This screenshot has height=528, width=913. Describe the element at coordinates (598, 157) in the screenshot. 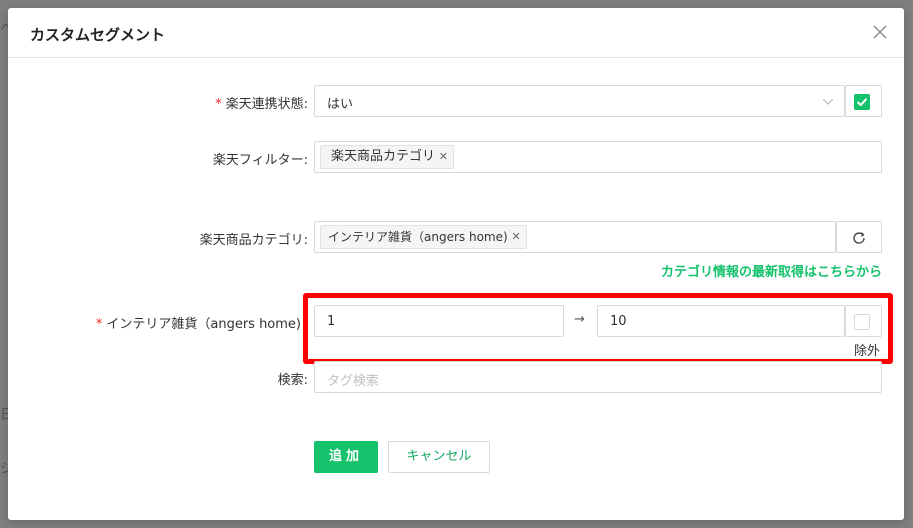

I see `rakuten-filter-multiselect: 楽天商品カテゴリ ✕` at that location.